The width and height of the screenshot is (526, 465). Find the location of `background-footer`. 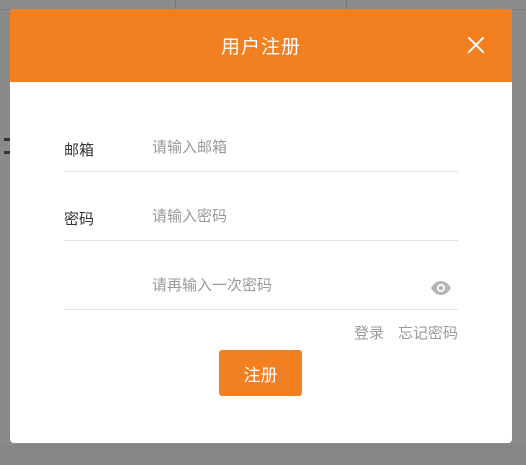

background-footer is located at coordinates (263, 455).